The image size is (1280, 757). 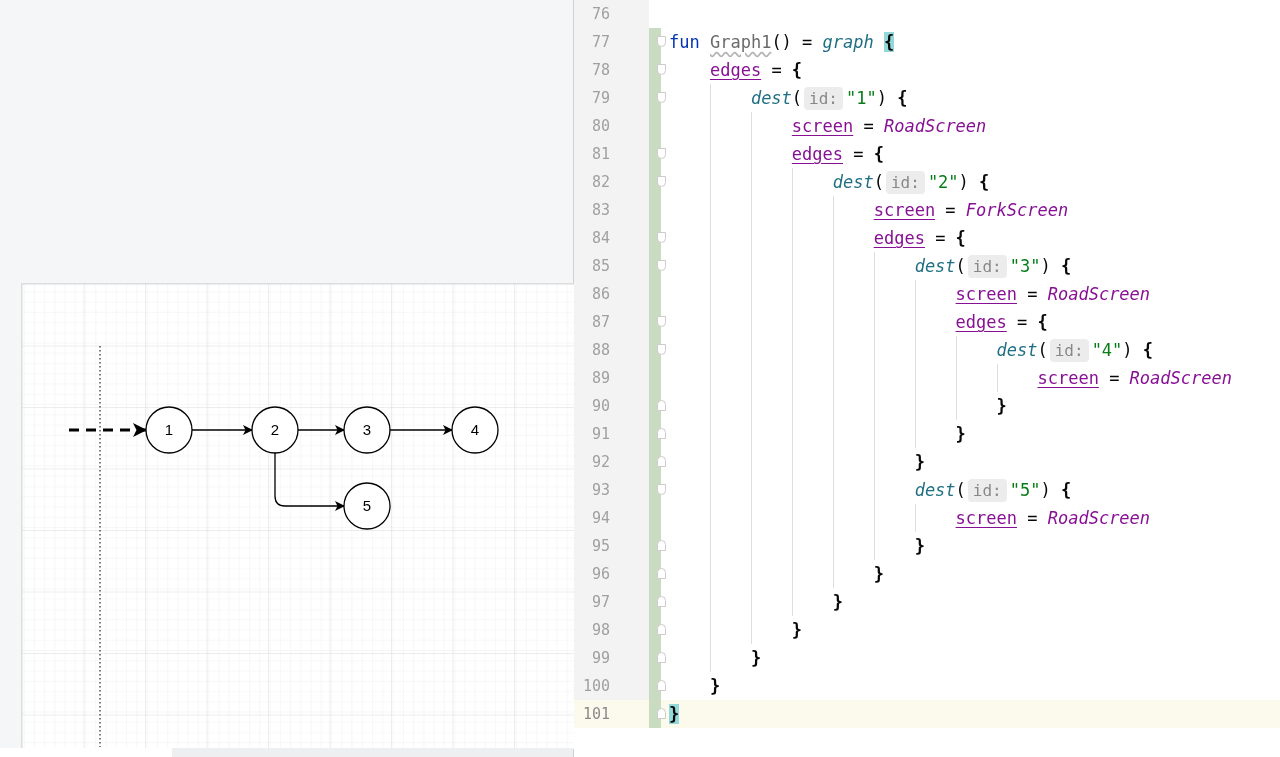 I want to click on line-number: 87, so click(x=611, y=322).